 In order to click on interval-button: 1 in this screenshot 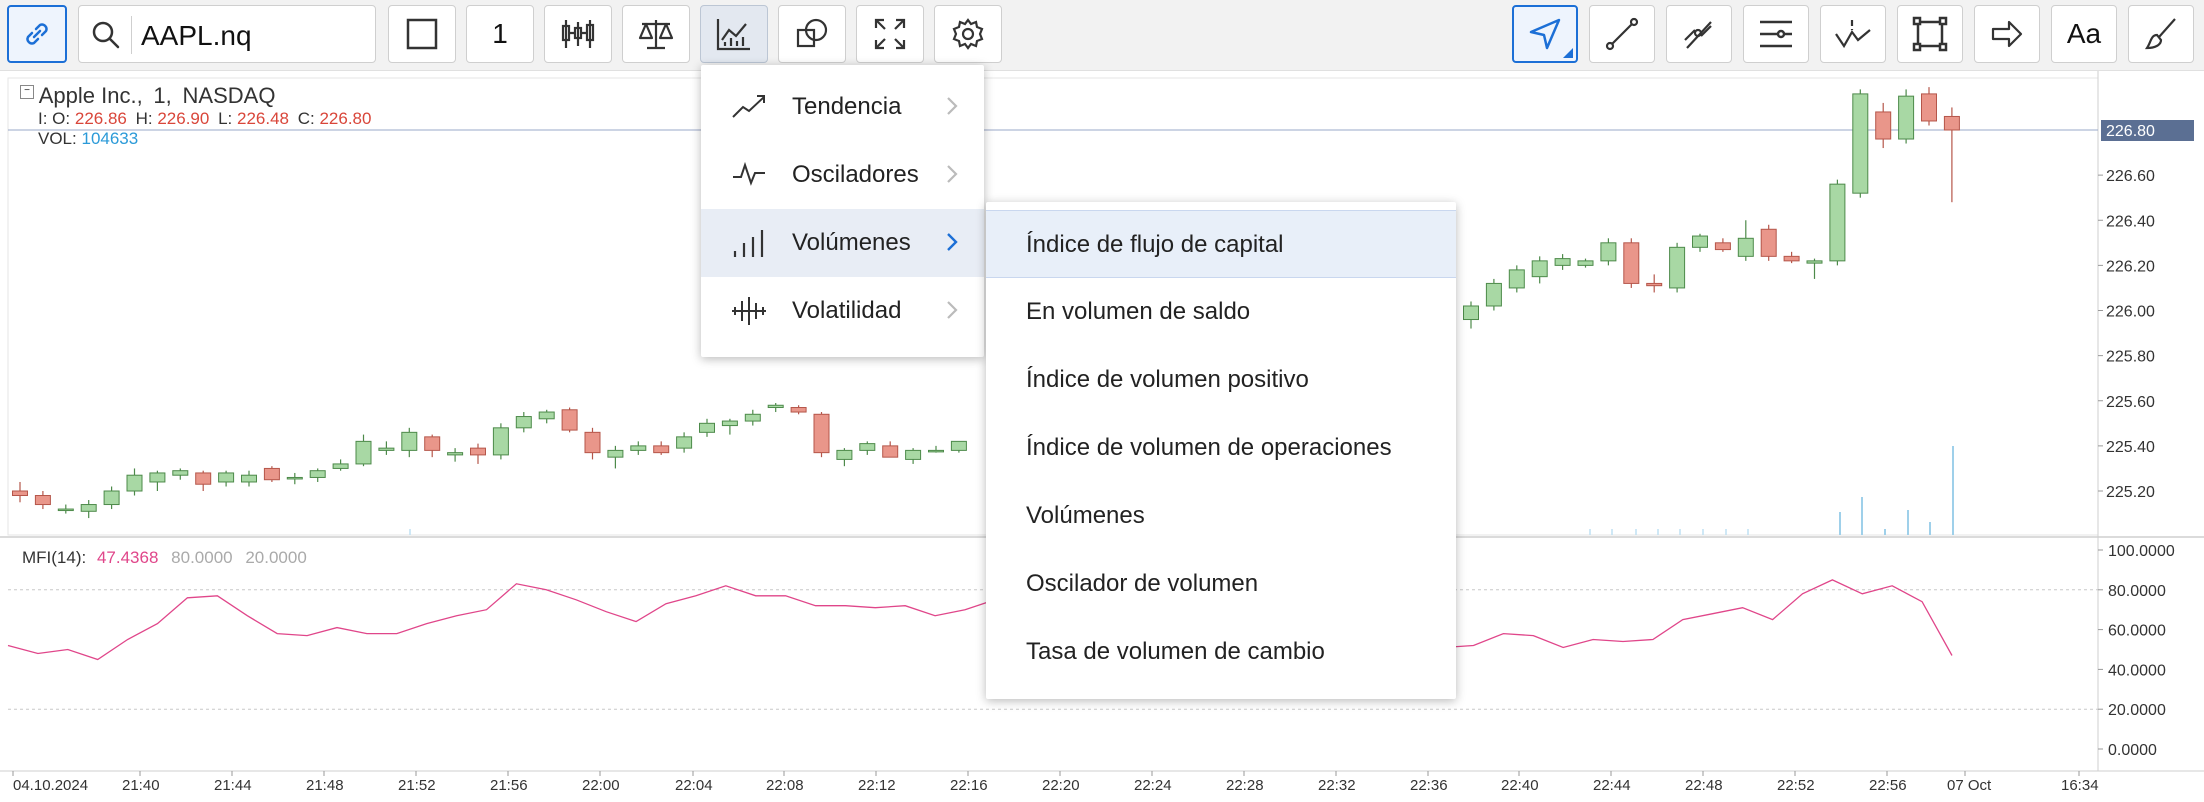, I will do `click(500, 34)`.